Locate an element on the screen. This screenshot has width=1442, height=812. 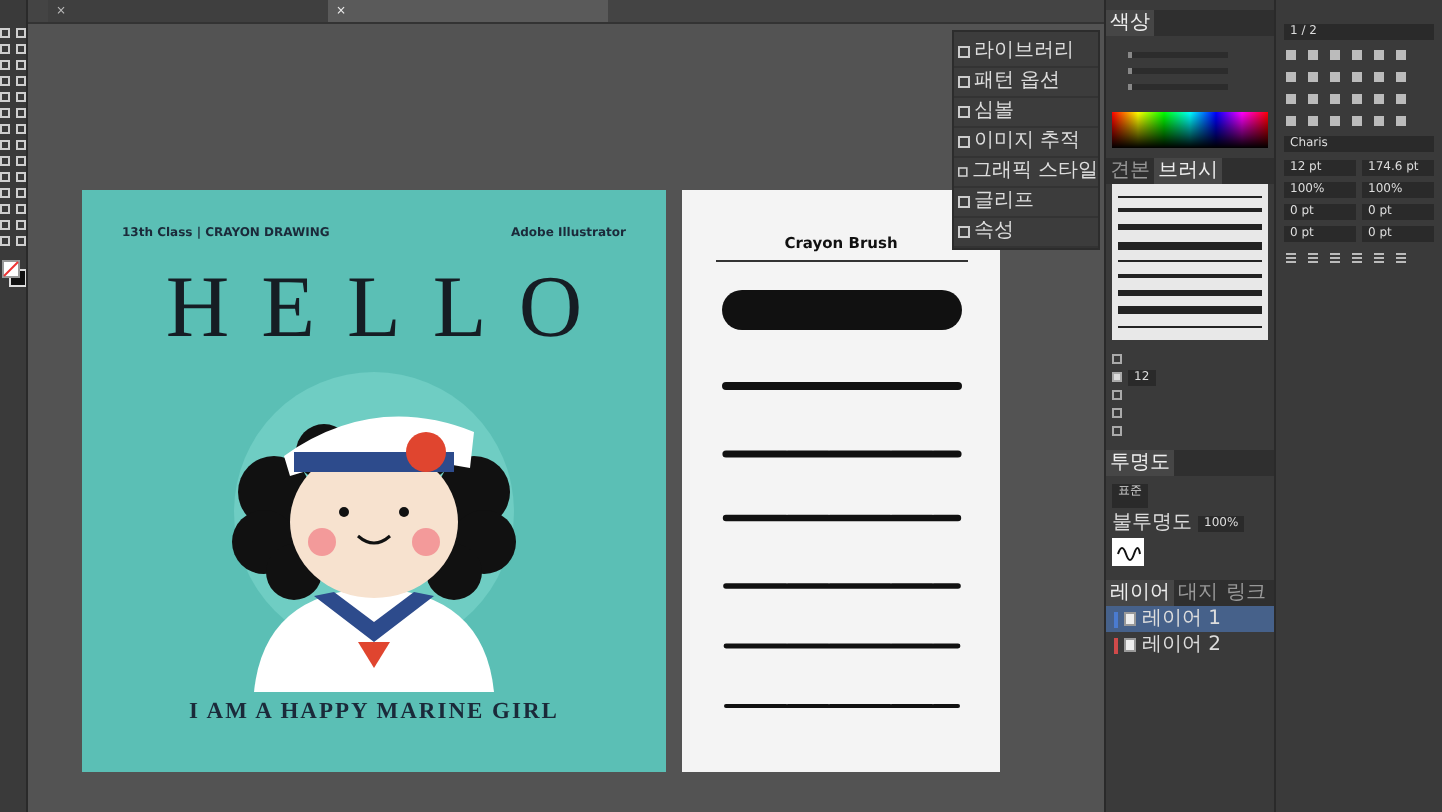
panel-tab: 레이어 is located at coordinates (1140, 593).